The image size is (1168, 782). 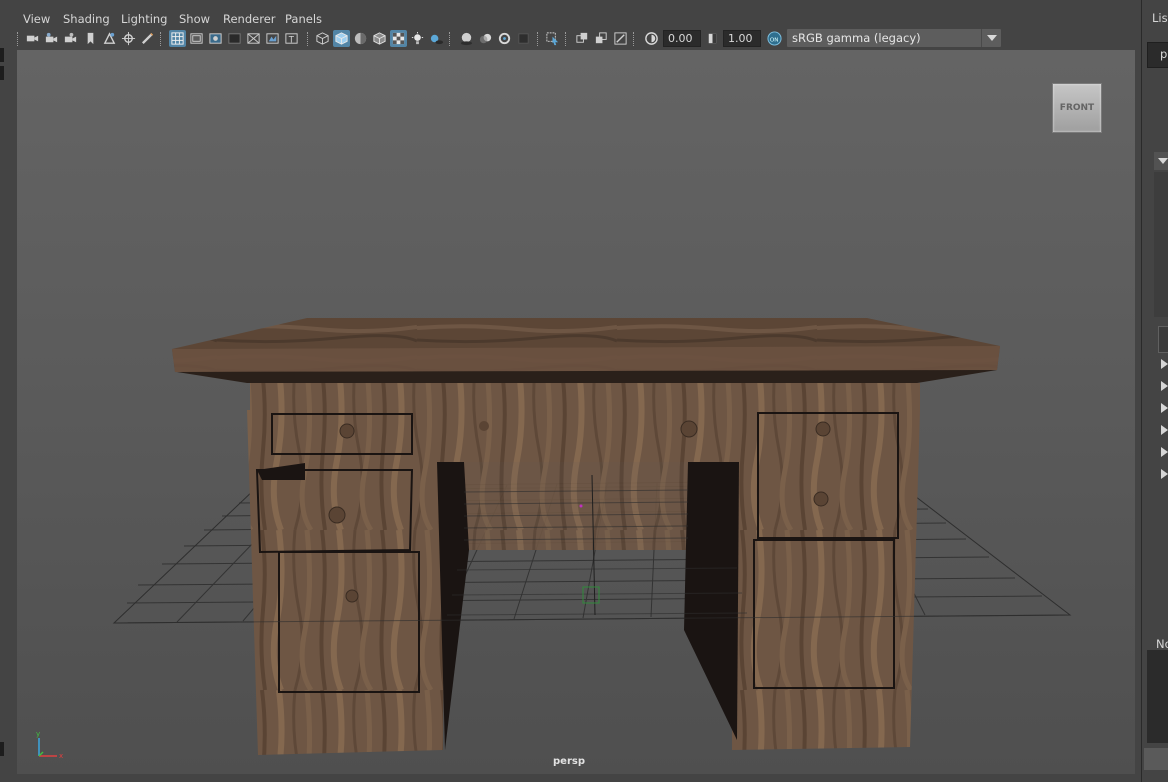 I want to click on left-dock-strip, so click(x=5, y=391).